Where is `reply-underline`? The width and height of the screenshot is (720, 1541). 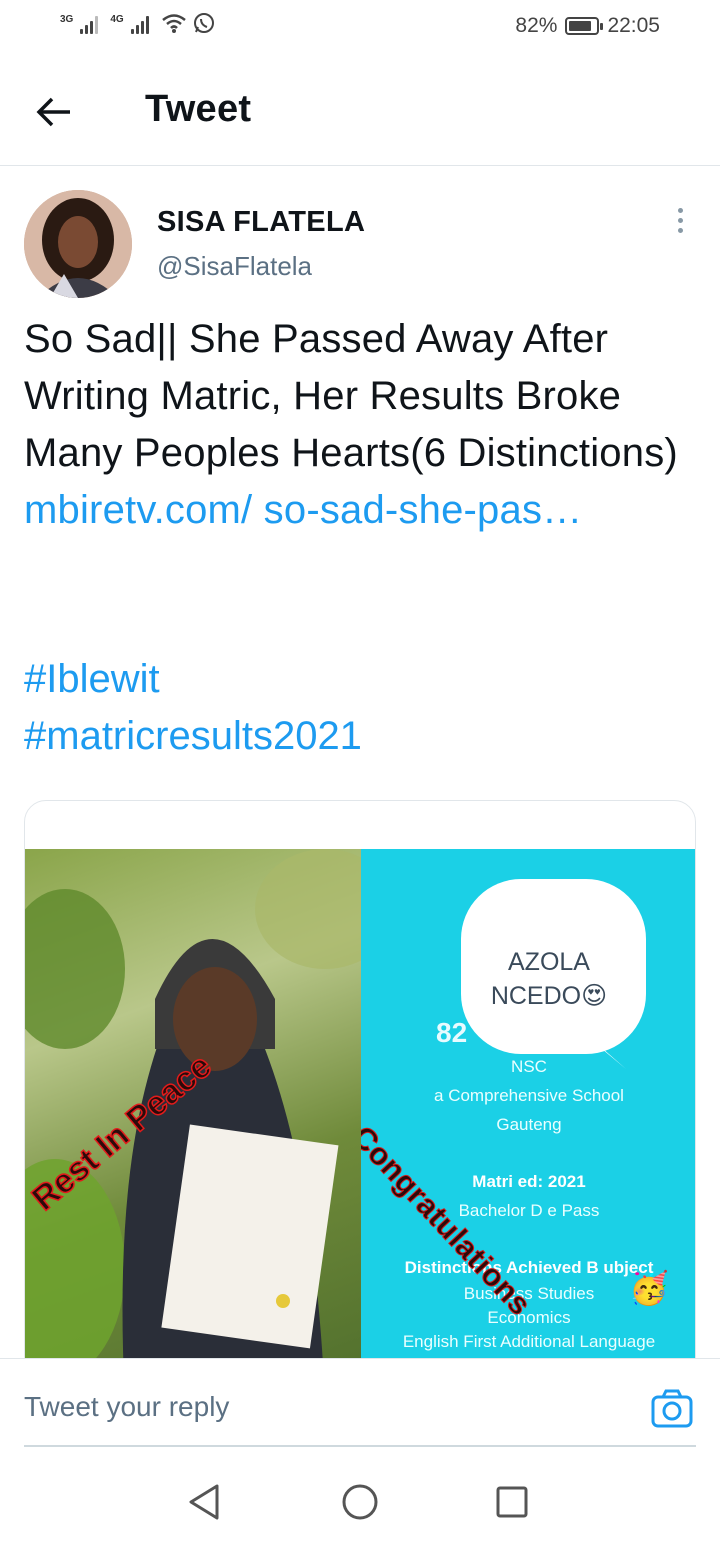
reply-underline is located at coordinates (360, 1446).